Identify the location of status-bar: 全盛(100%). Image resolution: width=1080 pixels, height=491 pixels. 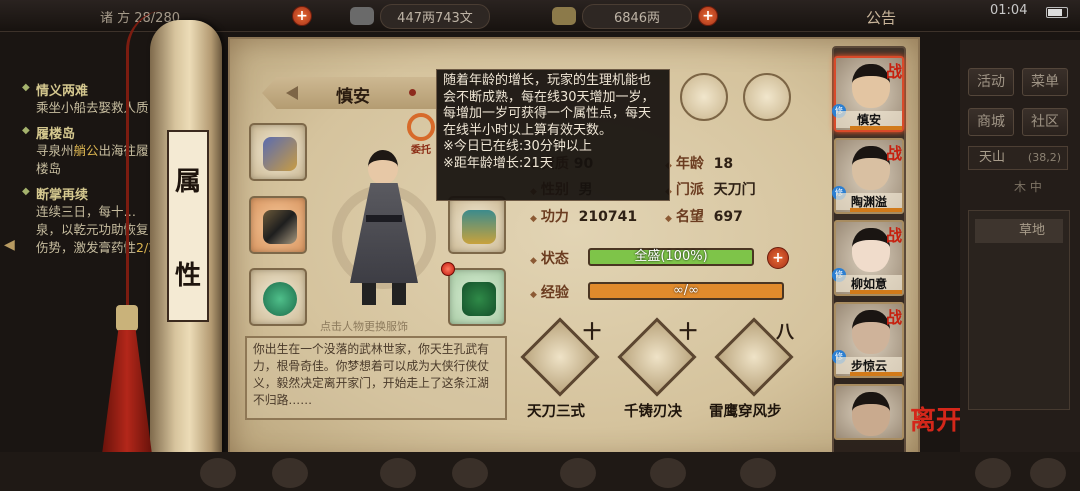
(671, 257).